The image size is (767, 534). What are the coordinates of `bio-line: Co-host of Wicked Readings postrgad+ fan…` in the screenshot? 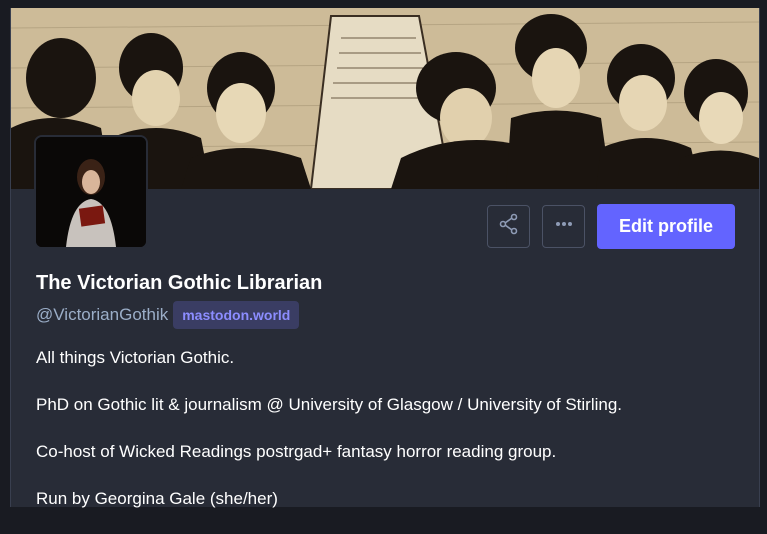 It's located at (296, 451).